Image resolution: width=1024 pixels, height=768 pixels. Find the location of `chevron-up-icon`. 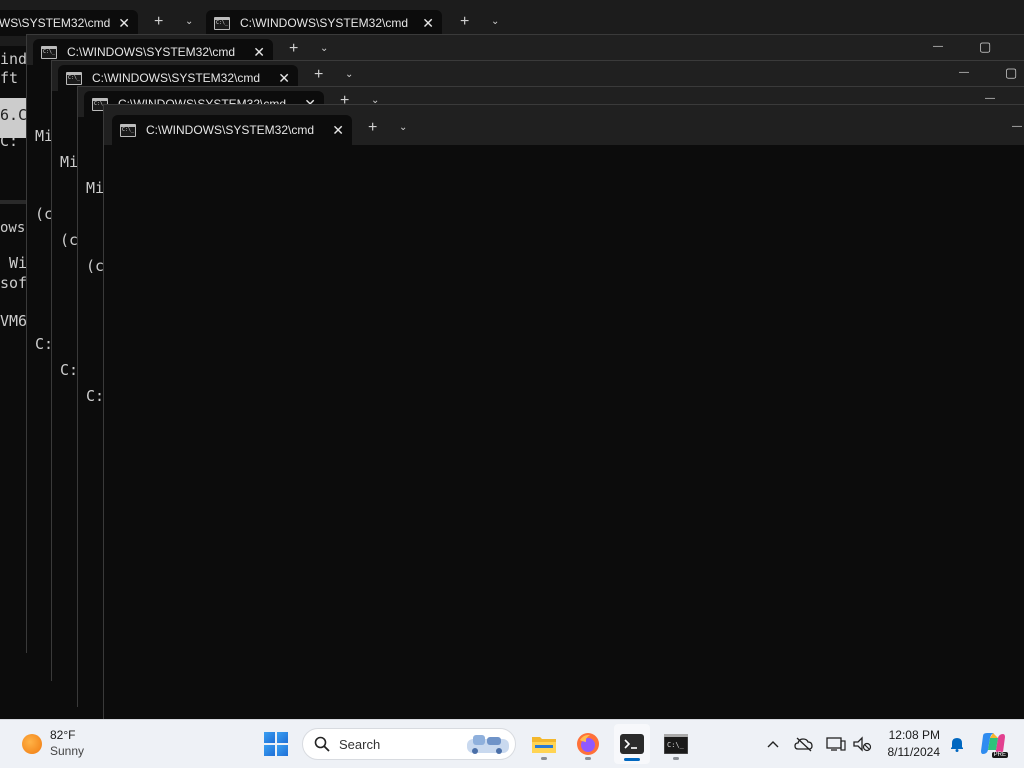

chevron-up-icon is located at coordinates (773, 744).